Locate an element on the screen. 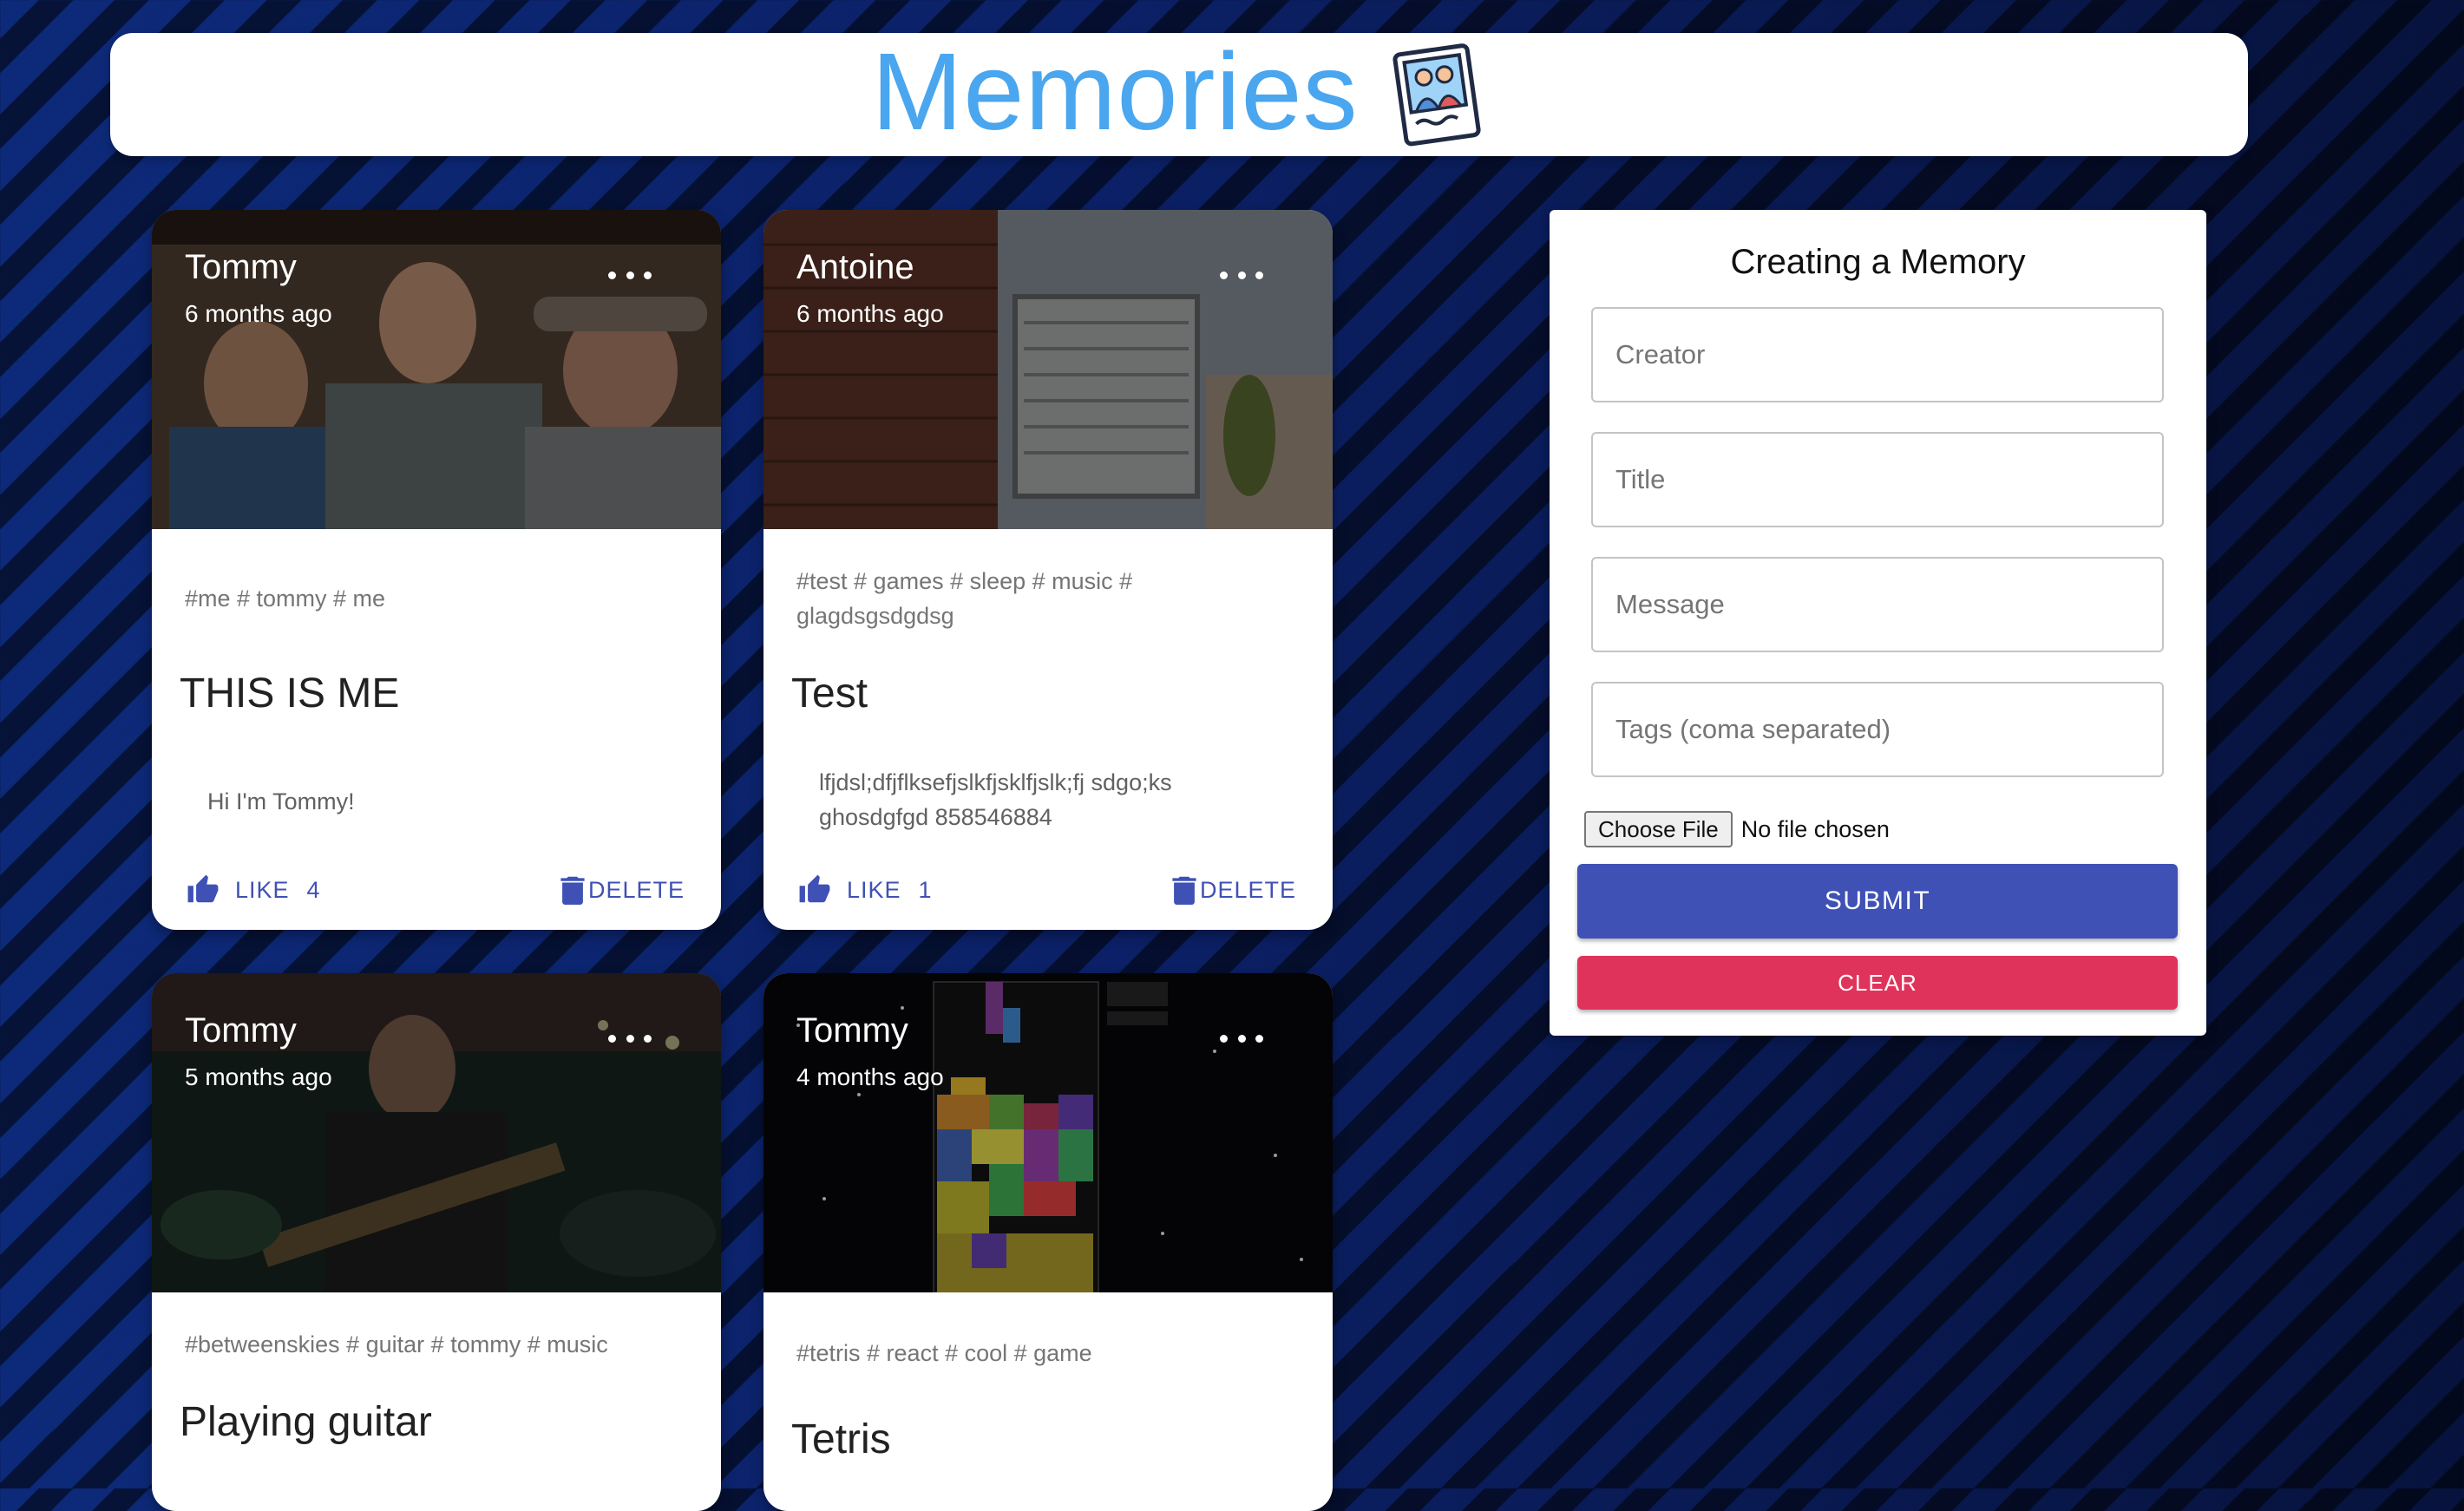  like-count: 1 is located at coordinates (925, 890).